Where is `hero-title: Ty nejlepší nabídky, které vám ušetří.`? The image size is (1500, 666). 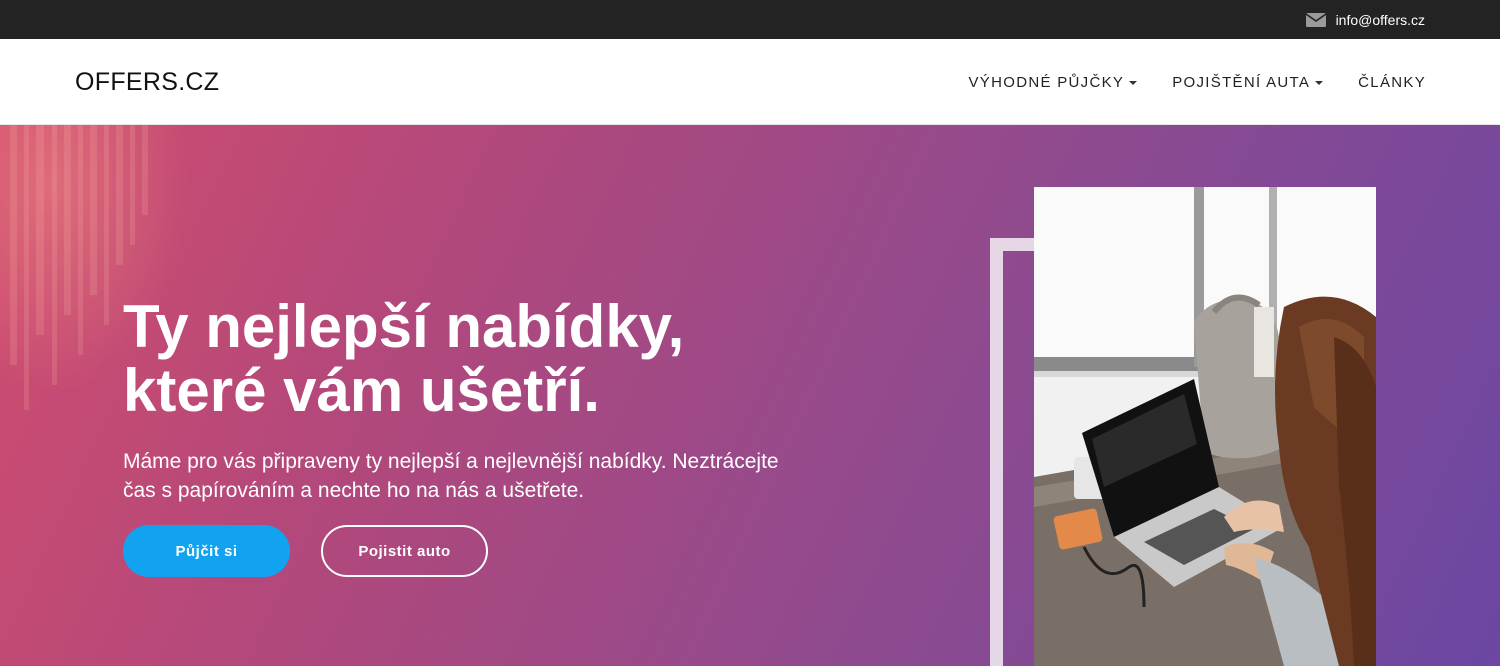
hero-title: Ty nejlepší nabídky, které vám ušetří. is located at coordinates (473, 359).